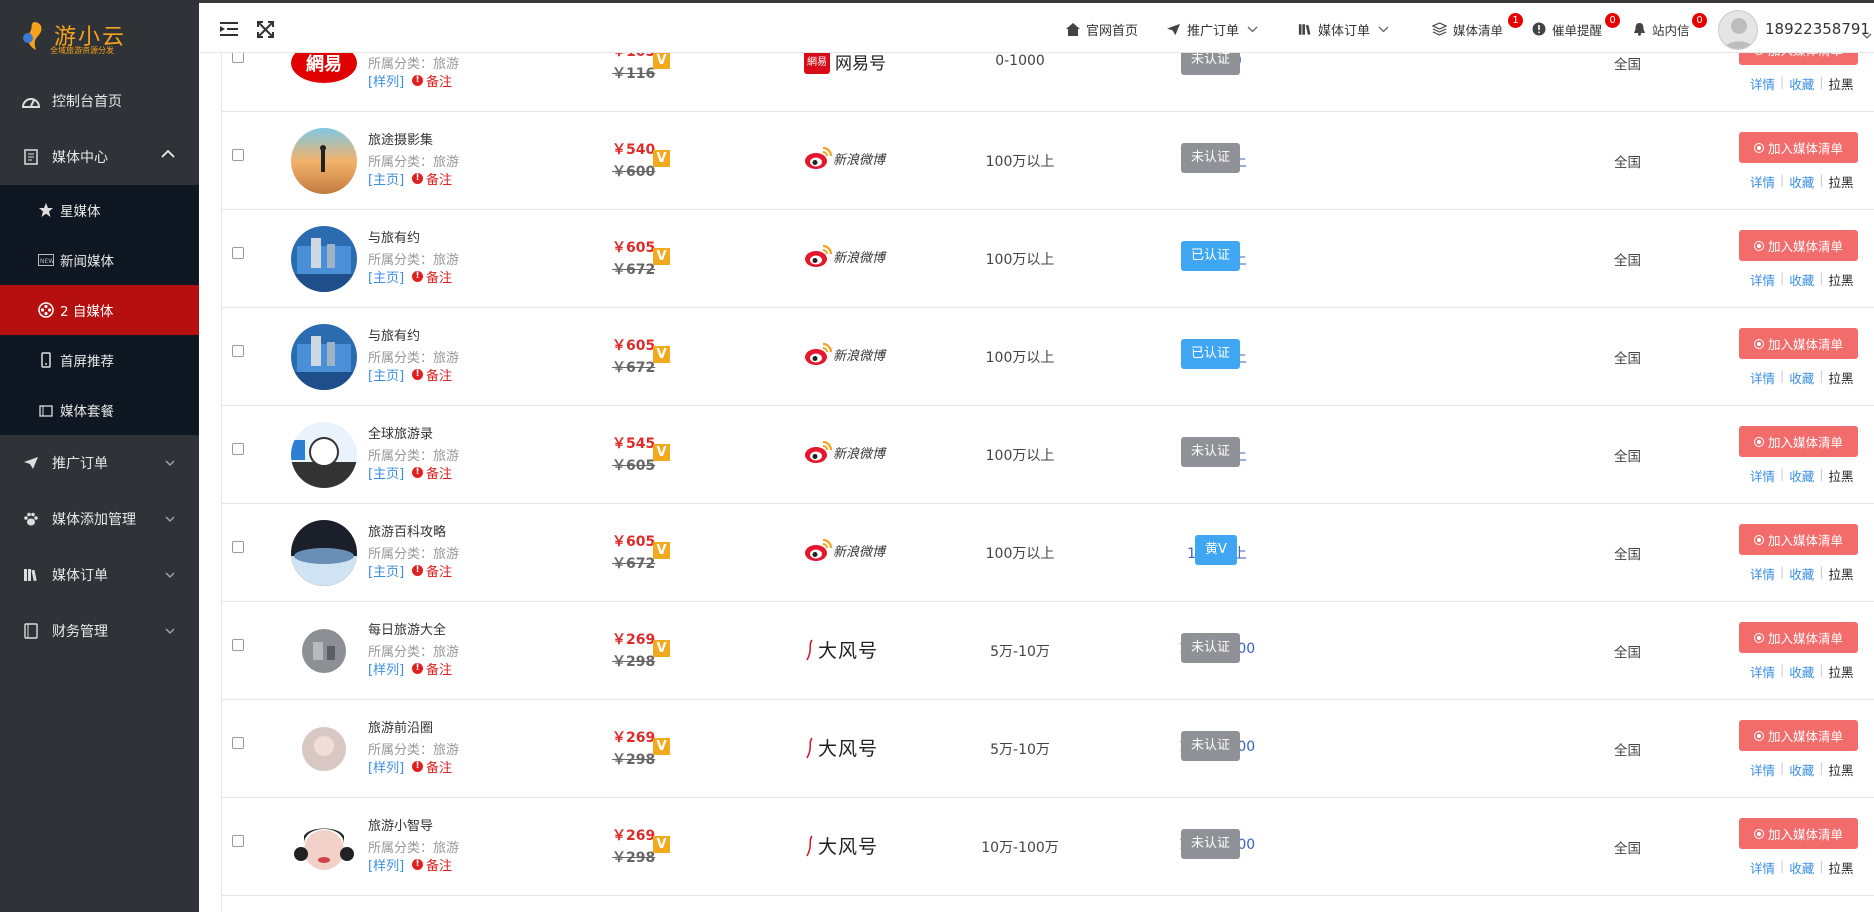 The image size is (1874, 912). I want to click on sidebar-subitem-first-screen: 首屏推荐, so click(99, 360).